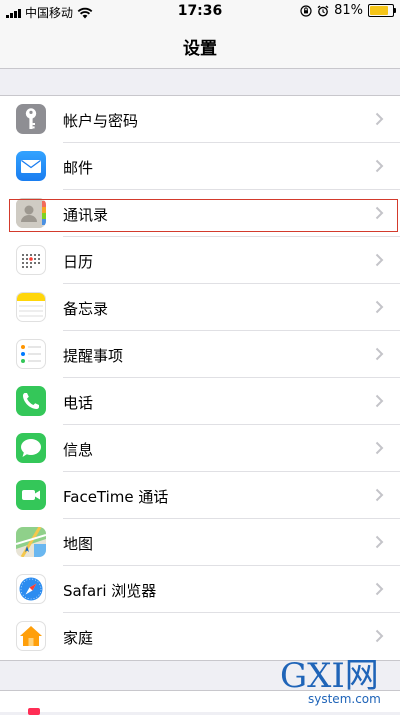  Describe the element at coordinates (200, 401) in the screenshot. I see `settings-row-phone: 电话` at that location.